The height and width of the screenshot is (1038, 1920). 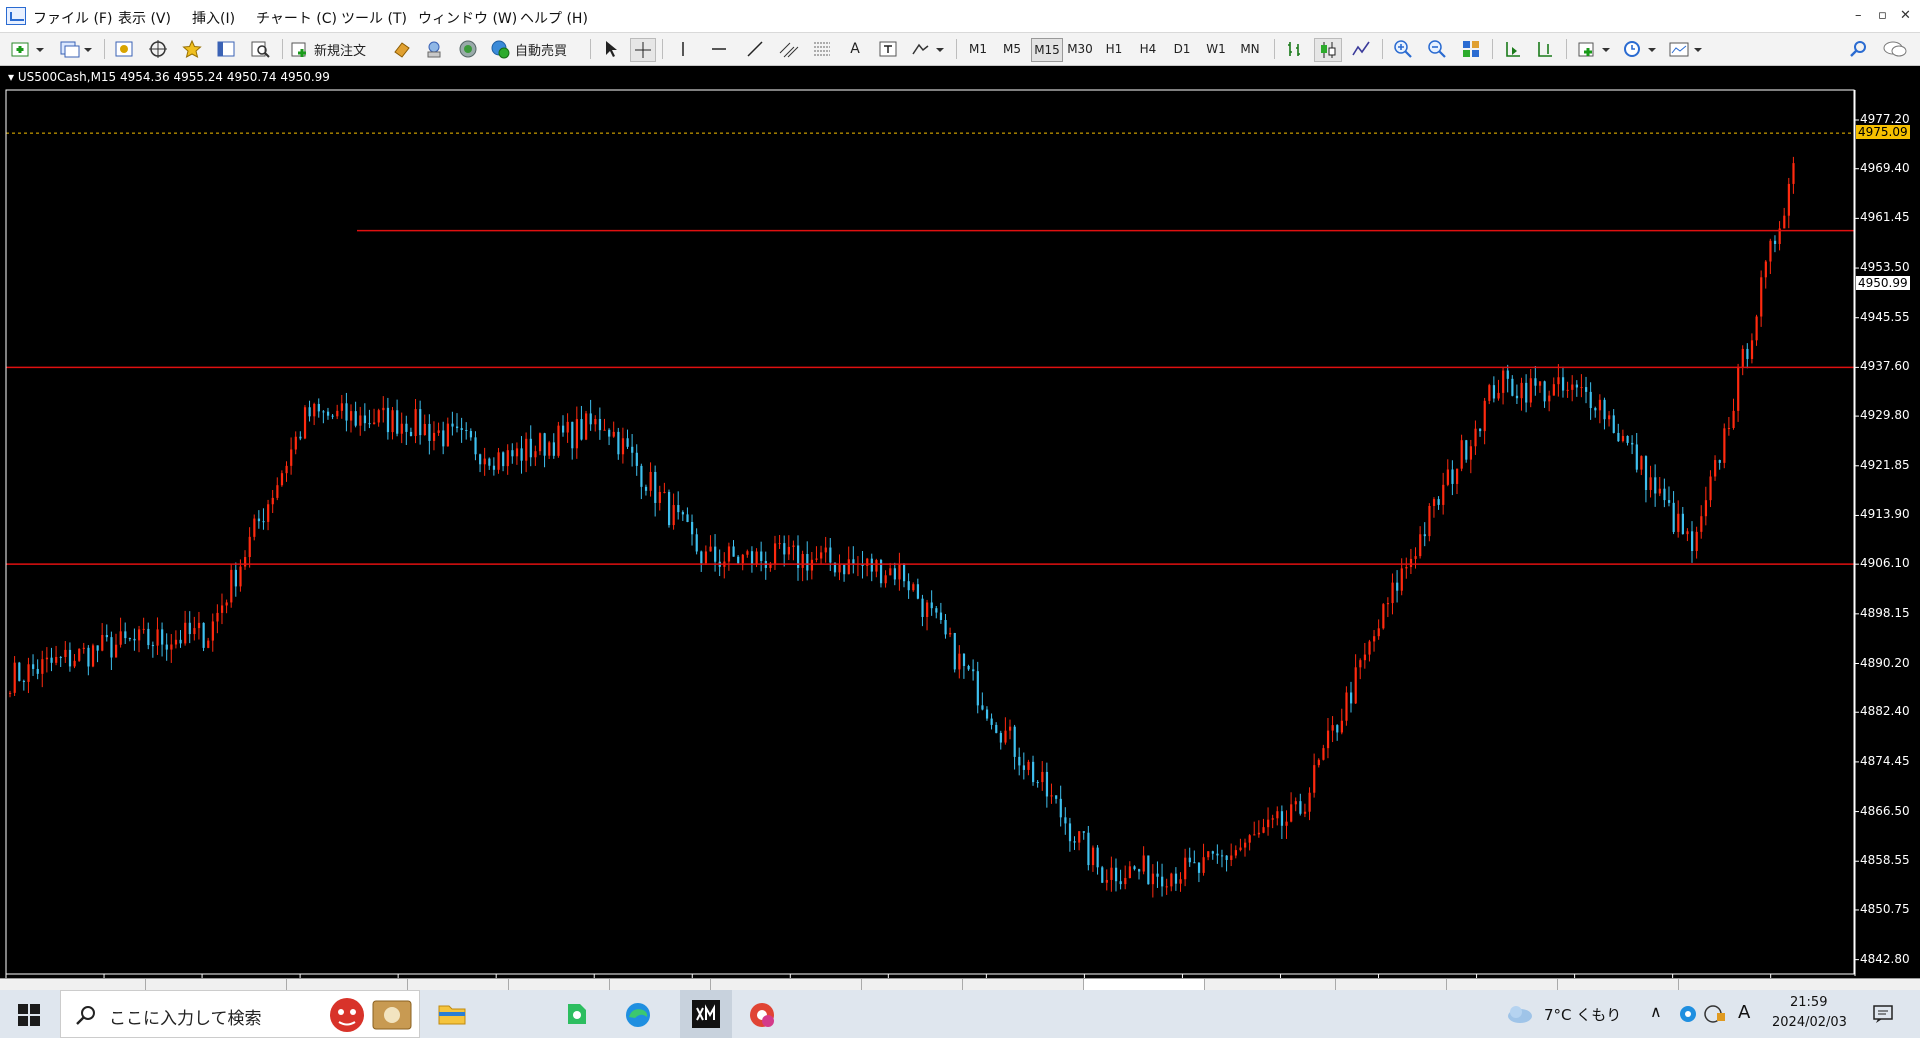 What do you see at coordinates (1640, 49) in the screenshot?
I see `periods-icon` at bounding box center [1640, 49].